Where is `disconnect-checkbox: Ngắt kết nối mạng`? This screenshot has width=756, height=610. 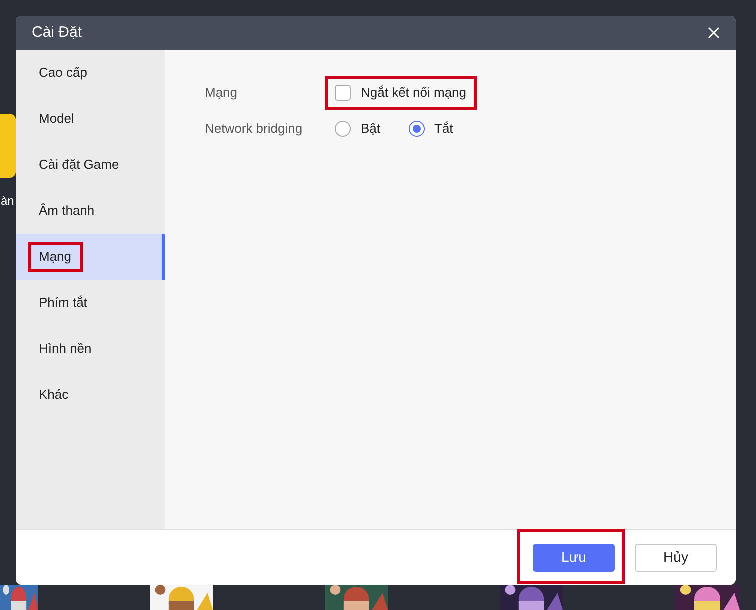 disconnect-checkbox: Ngắt kết nối mạng is located at coordinates (401, 93).